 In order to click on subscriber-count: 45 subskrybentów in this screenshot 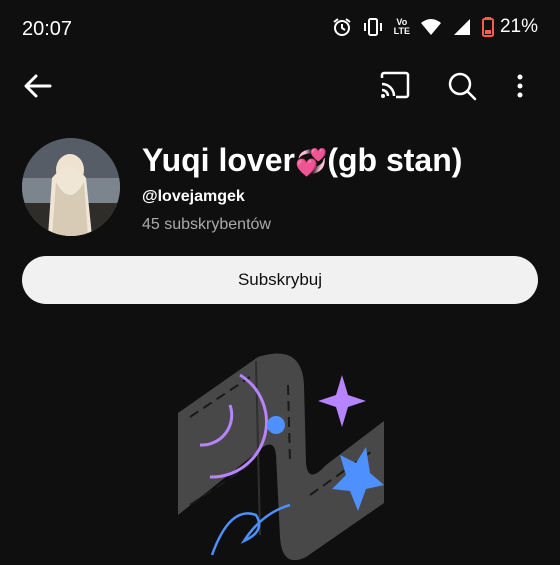, I will do `click(206, 224)`.